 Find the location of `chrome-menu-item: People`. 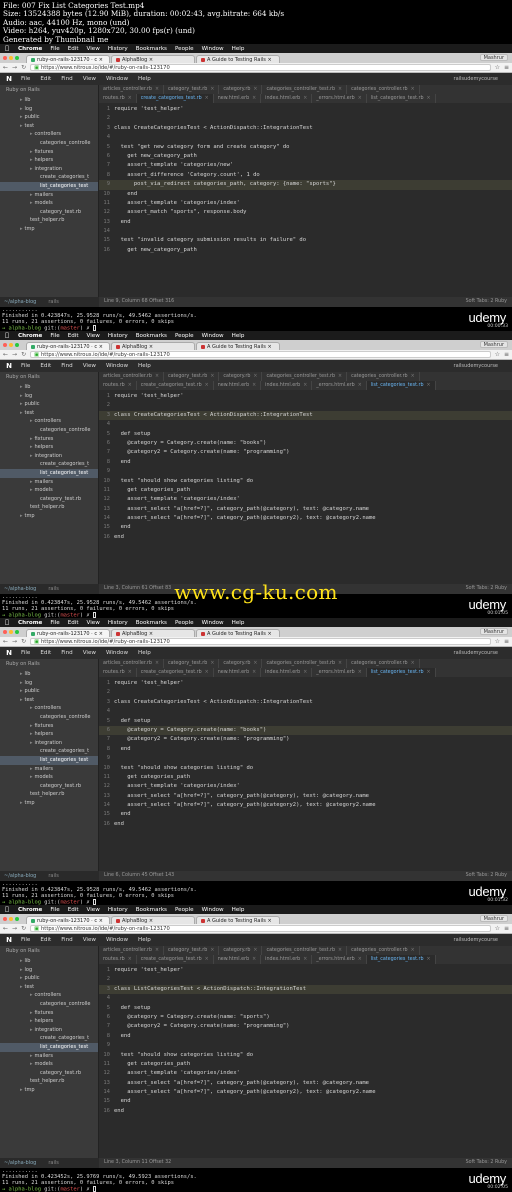

chrome-menu-item: People is located at coordinates (184, 336).